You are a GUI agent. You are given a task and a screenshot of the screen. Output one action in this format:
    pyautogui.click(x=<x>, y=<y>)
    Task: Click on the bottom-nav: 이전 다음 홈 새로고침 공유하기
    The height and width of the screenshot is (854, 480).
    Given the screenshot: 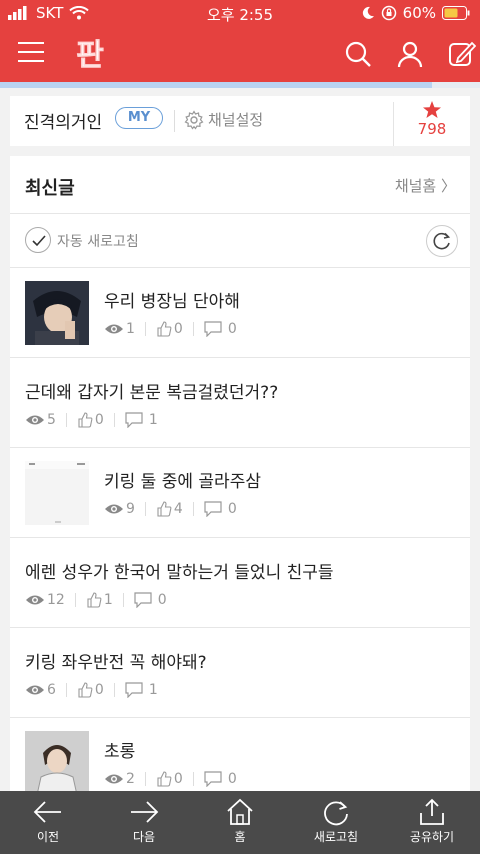 What is the action you would take?
    pyautogui.click(x=240, y=822)
    